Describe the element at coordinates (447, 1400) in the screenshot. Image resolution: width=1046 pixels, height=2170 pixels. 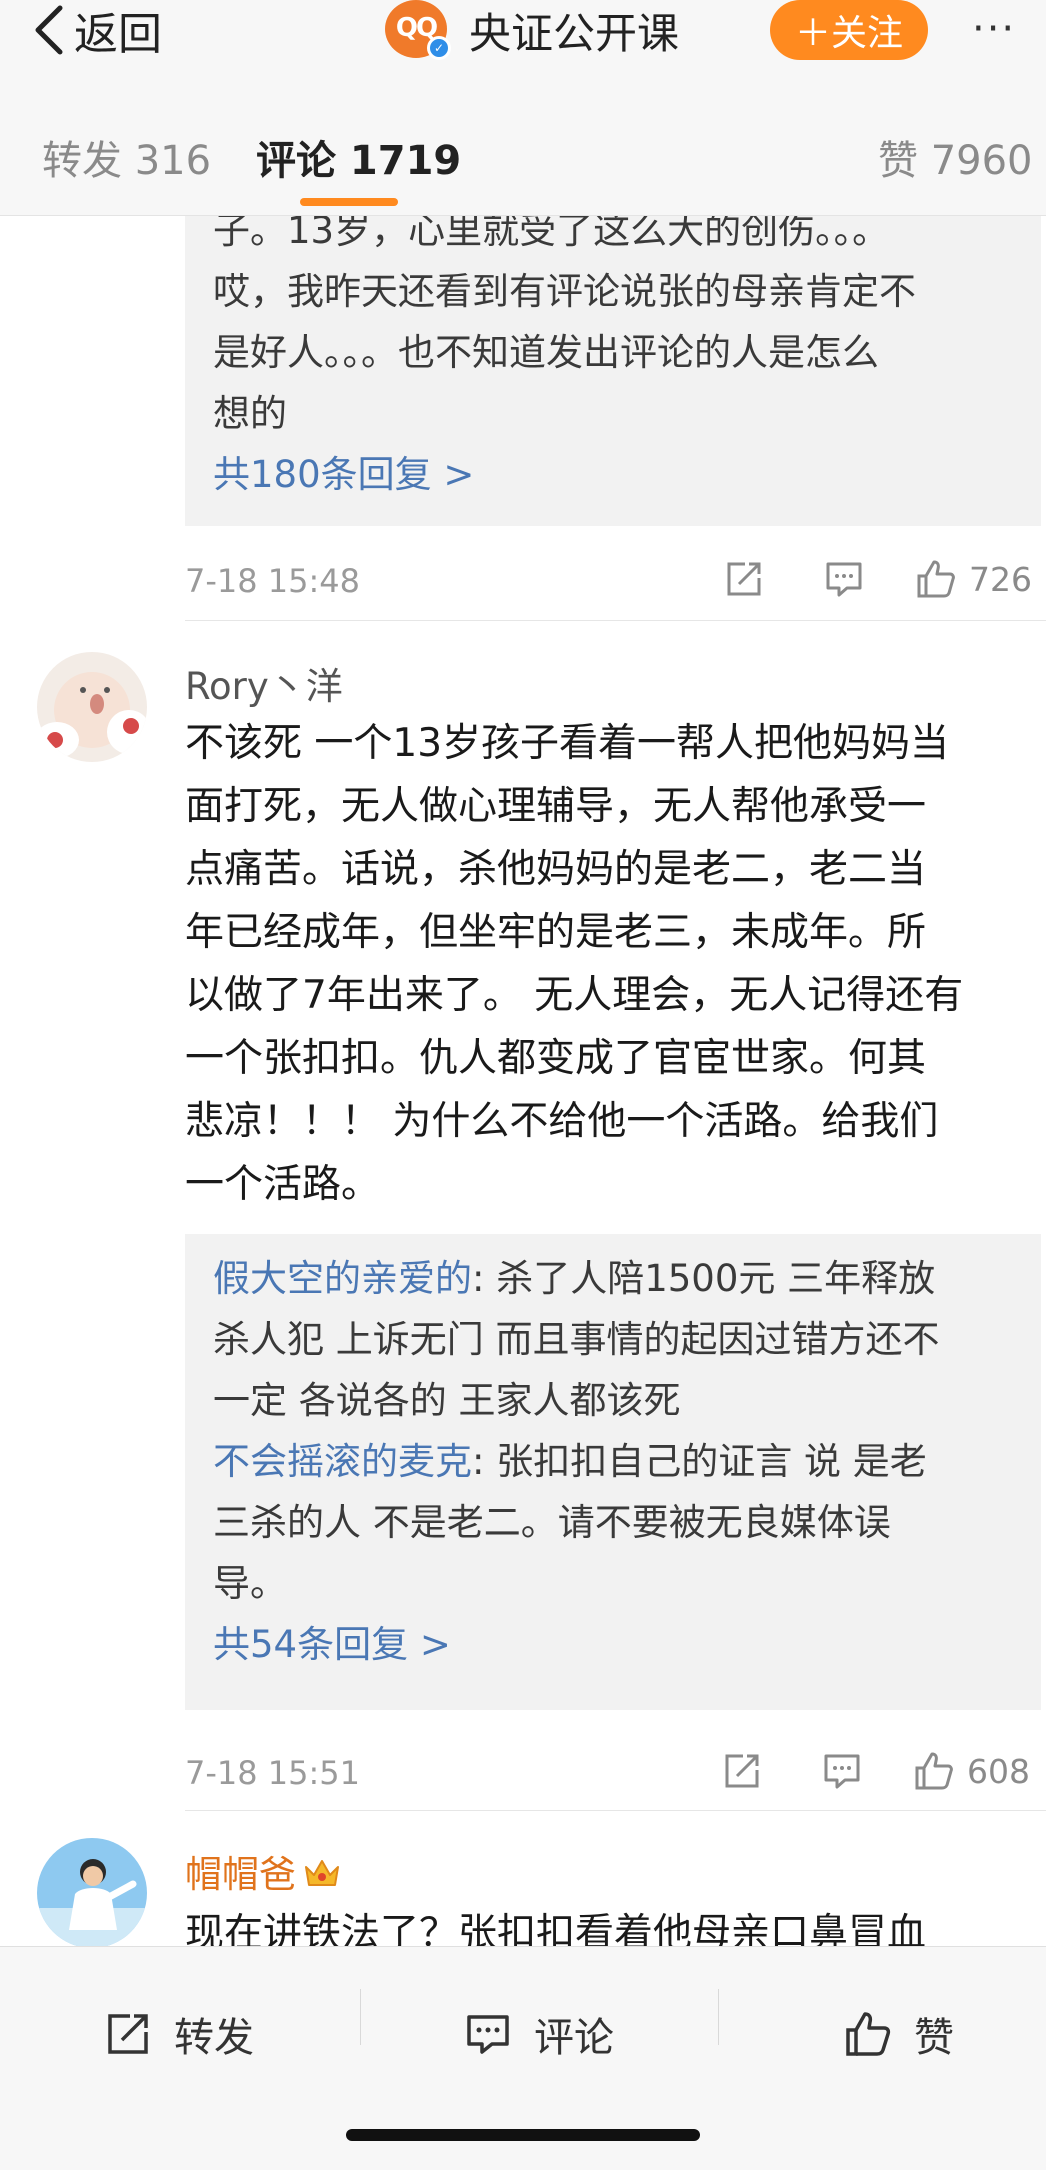
I see `reply-text: 一定 各说各的 王家人都该死` at that location.